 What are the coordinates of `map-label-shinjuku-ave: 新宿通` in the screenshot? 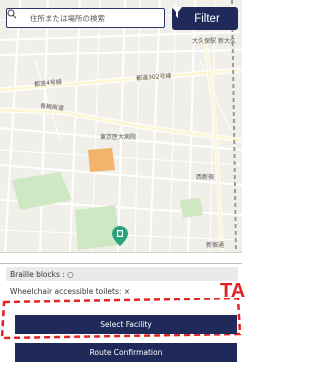 It's located at (215, 245).